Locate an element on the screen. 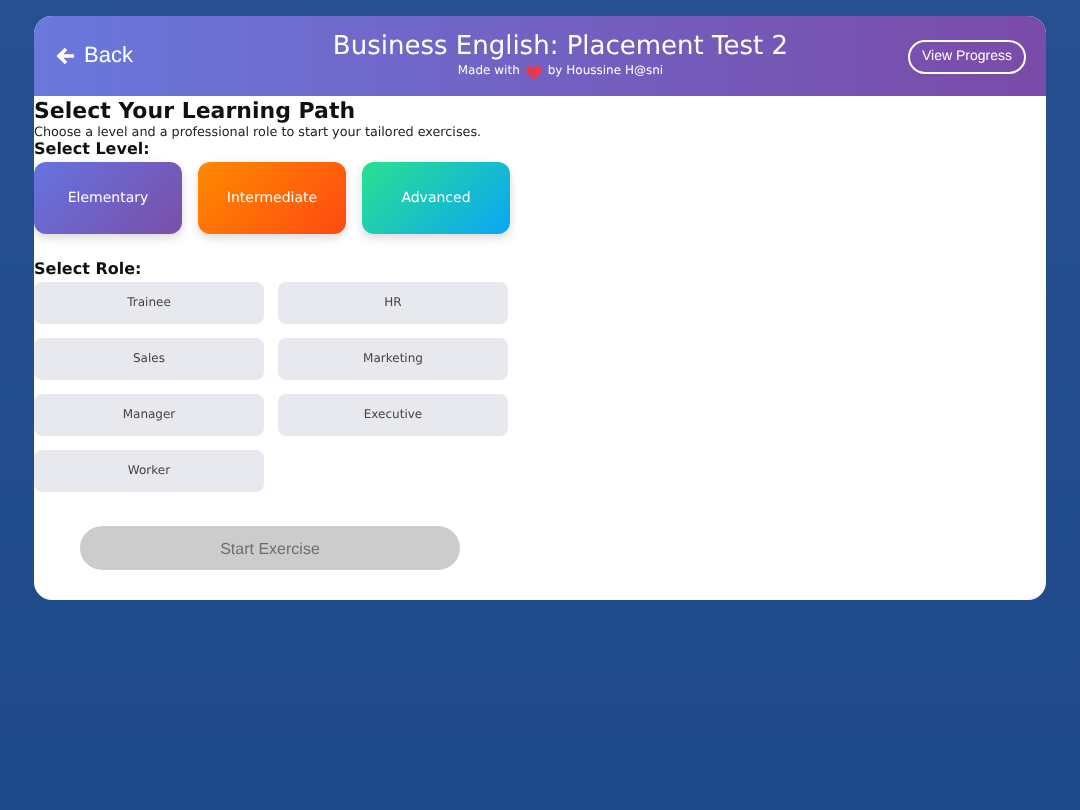 This screenshot has width=1080, height=810. back-button: Back is located at coordinates (94, 56).